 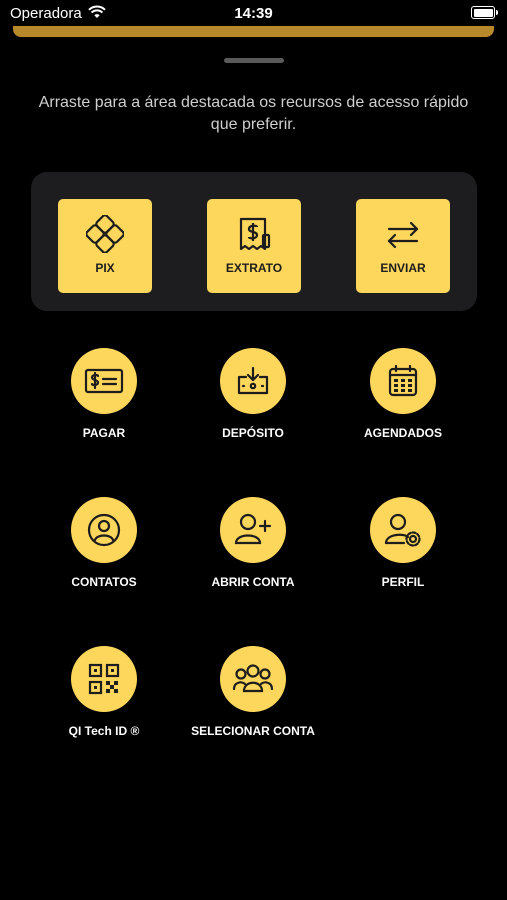 I want to click on feature-pagar: PAGAR, so click(x=104, y=394).